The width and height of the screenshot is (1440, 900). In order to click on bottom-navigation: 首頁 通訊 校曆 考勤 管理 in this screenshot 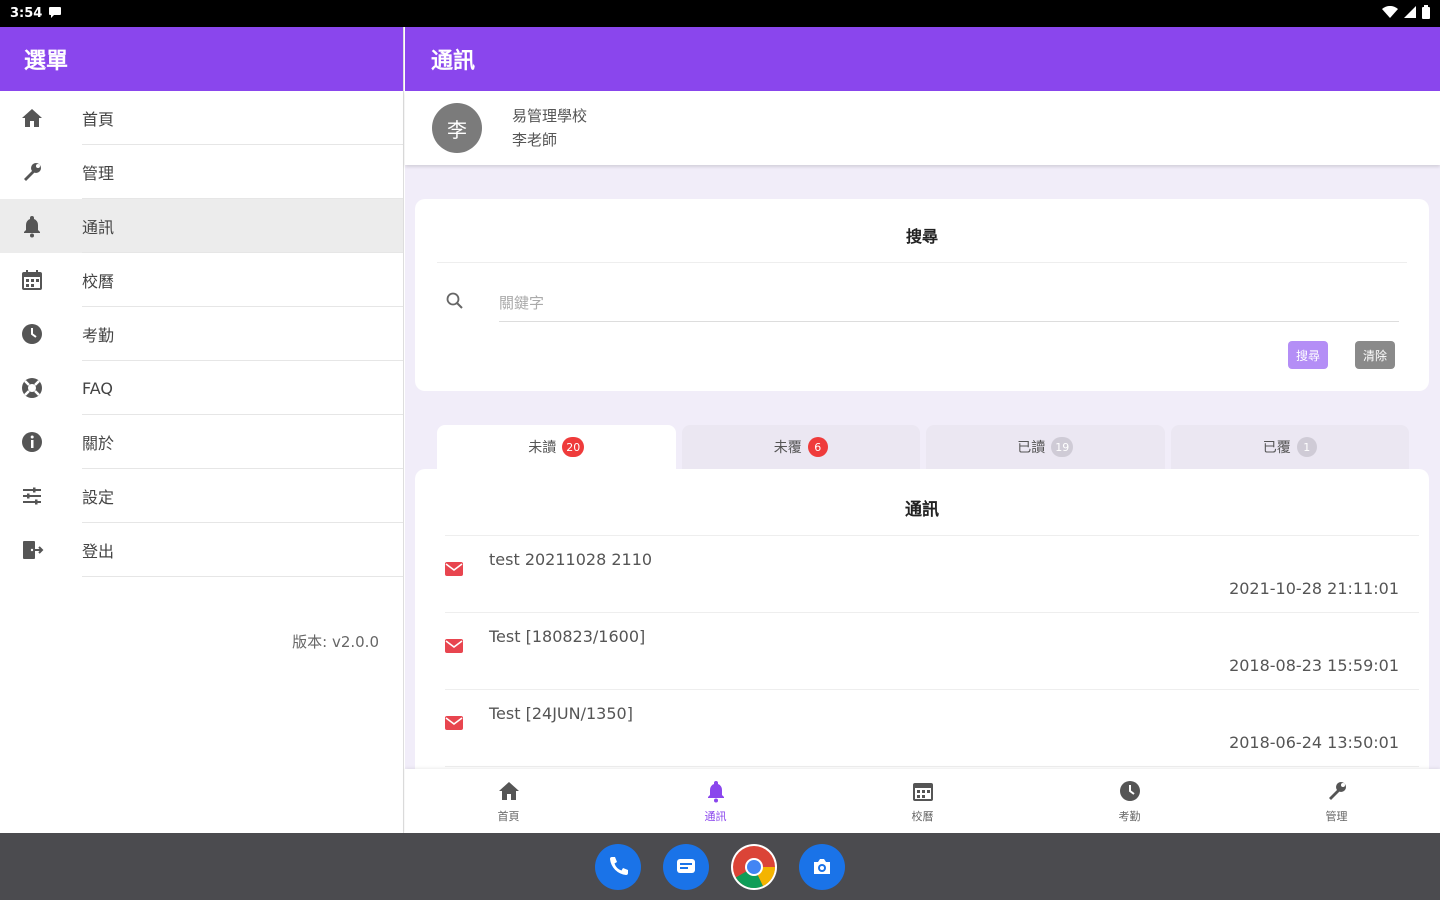, I will do `click(922, 801)`.